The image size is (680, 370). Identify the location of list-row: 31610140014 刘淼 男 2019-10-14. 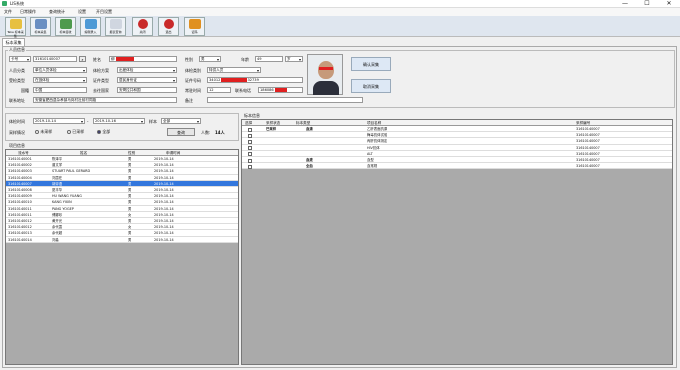
(122, 239).